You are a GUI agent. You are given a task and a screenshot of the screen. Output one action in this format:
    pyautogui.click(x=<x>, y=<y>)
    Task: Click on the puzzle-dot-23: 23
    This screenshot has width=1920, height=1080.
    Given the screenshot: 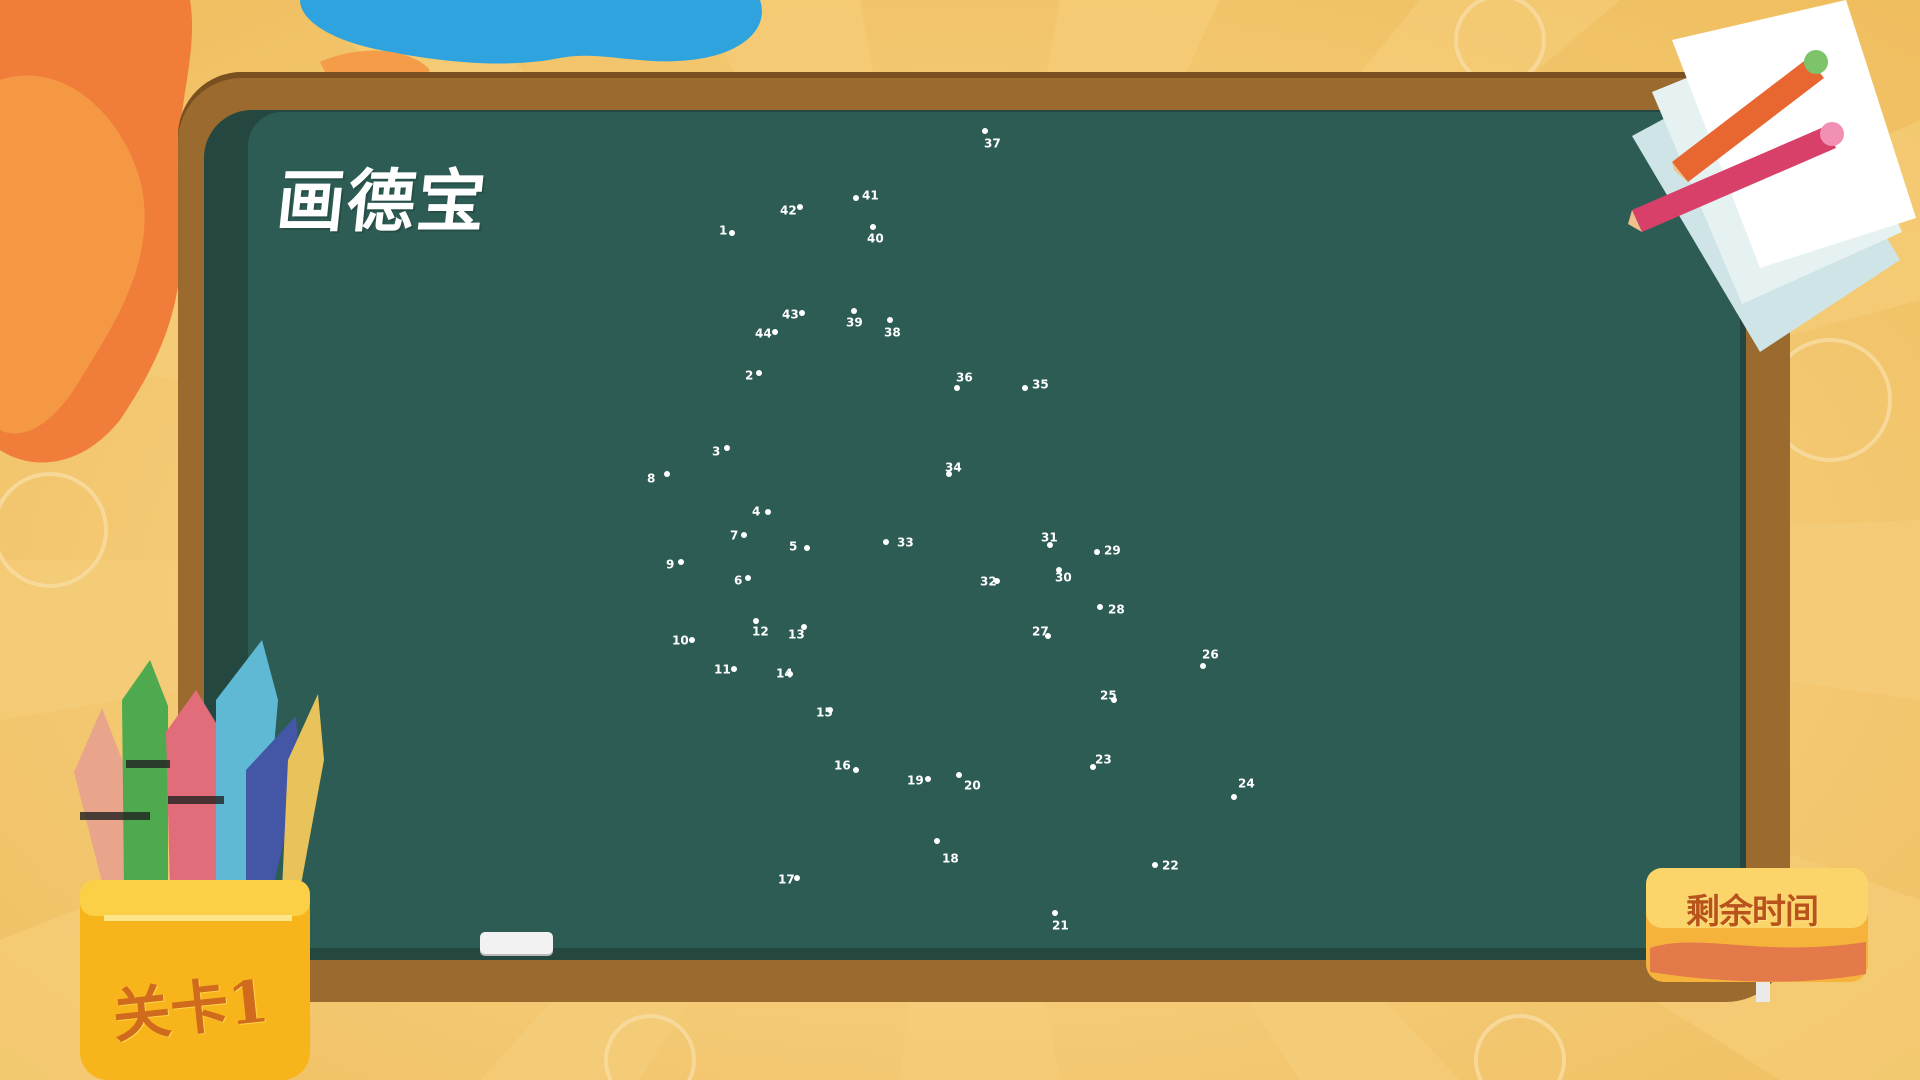 What is the action you would take?
    pyautogui.click(x=1101, y=762)
    